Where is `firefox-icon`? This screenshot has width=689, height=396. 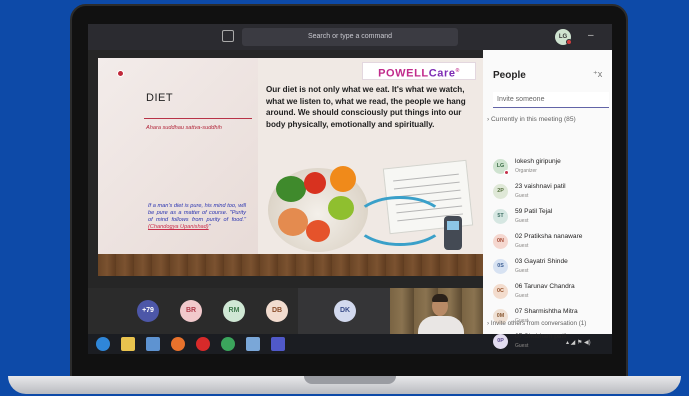
firefox-icon is located at coordinates (178, 344).